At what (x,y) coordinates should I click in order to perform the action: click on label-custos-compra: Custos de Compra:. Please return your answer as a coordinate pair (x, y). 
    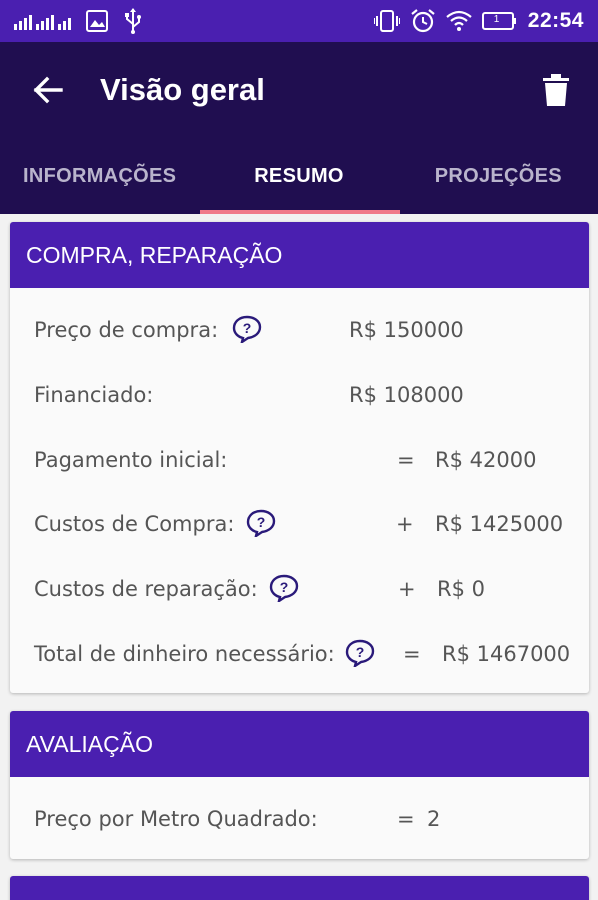
    Looking at the image, I should click on (134, 524).